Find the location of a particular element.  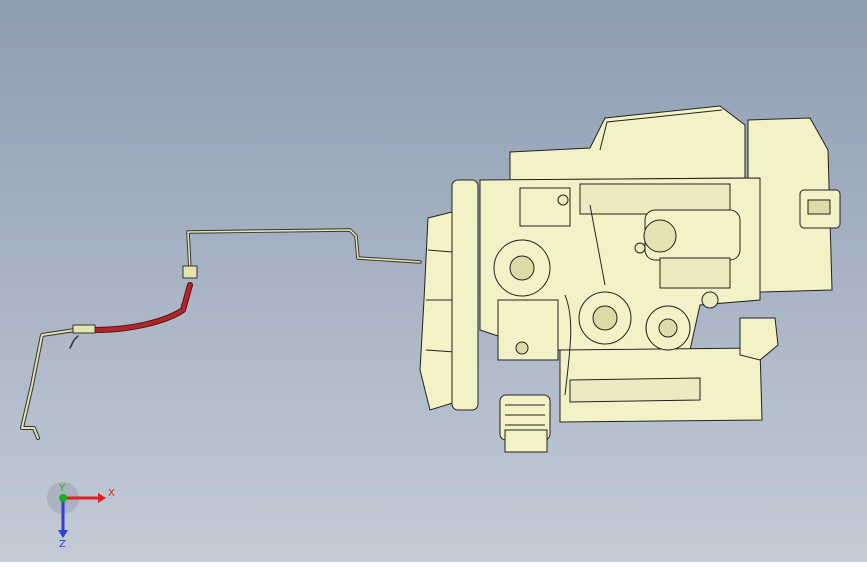

damper is located at coordinates (526, 441).